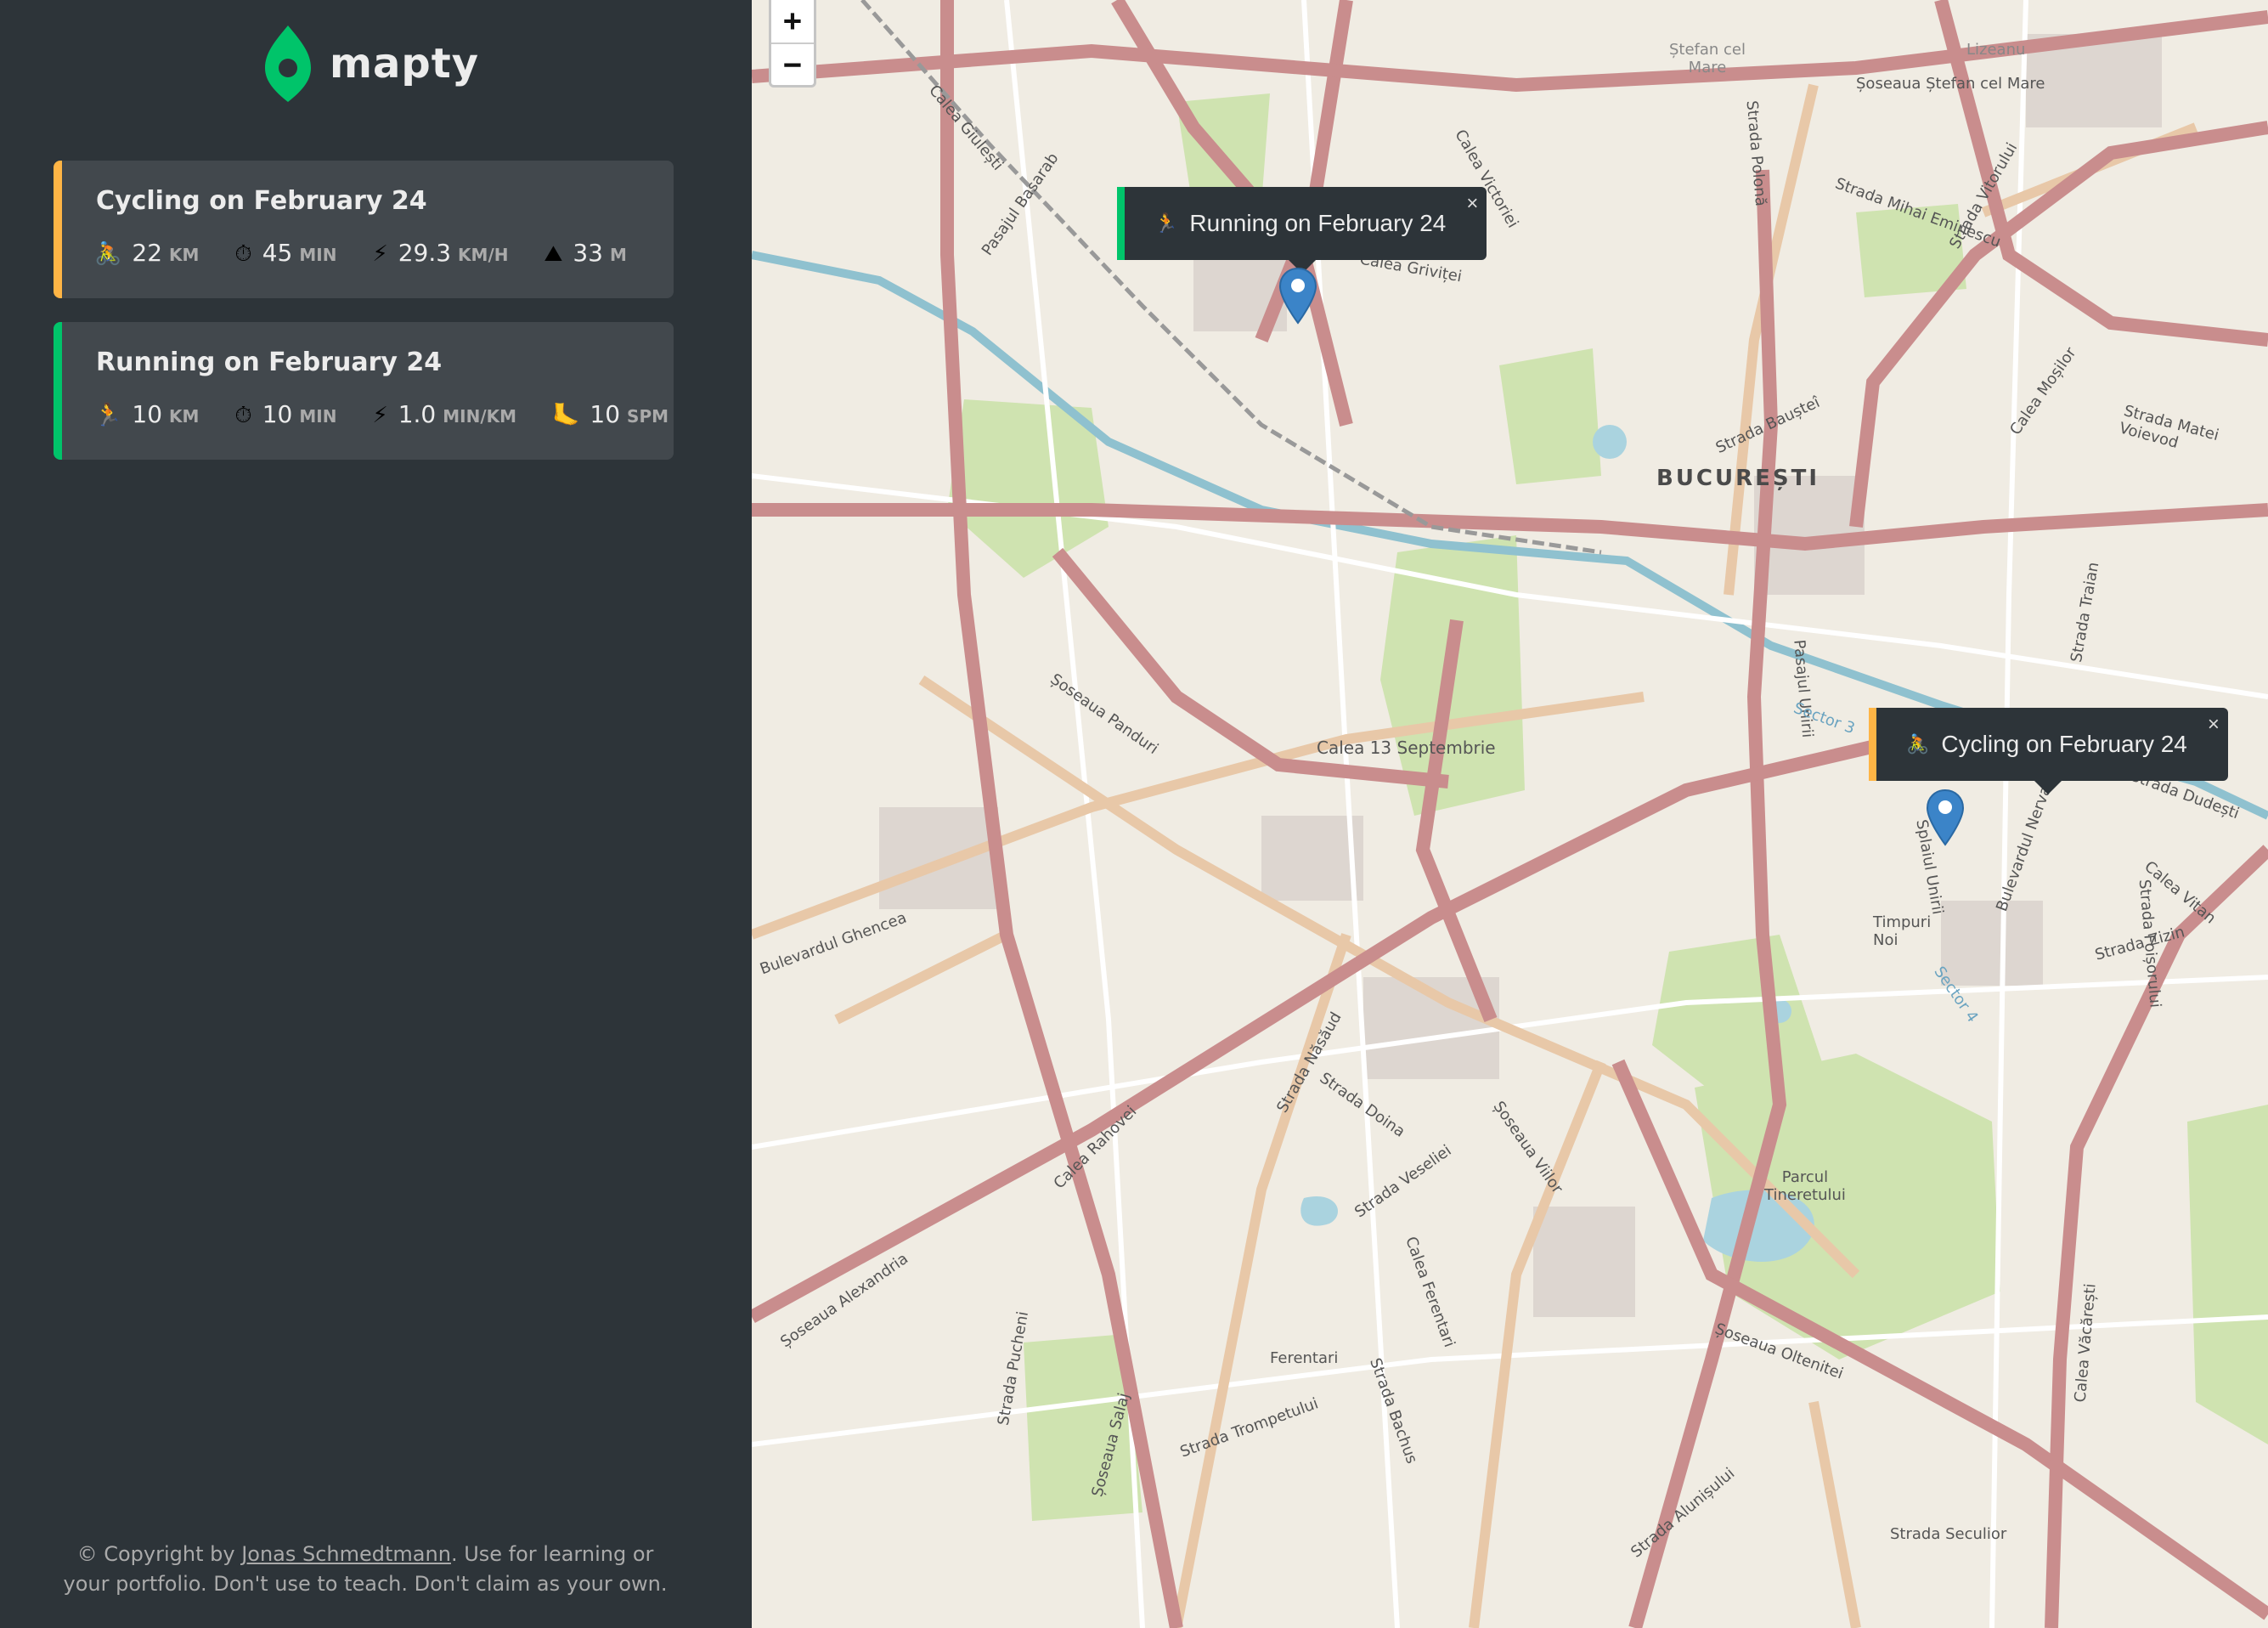 This screenshot has height=1628, width=2268. What do you see at coordinates (1362, 1105) in the screenshot?
I see `street-label: Strada Doina` at bounding box center [1362, 1105].